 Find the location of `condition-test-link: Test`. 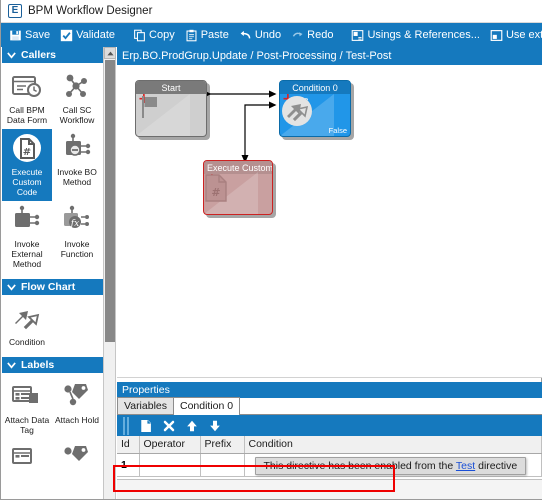

condition-test-link: Test is located at coordinates (465, 466).